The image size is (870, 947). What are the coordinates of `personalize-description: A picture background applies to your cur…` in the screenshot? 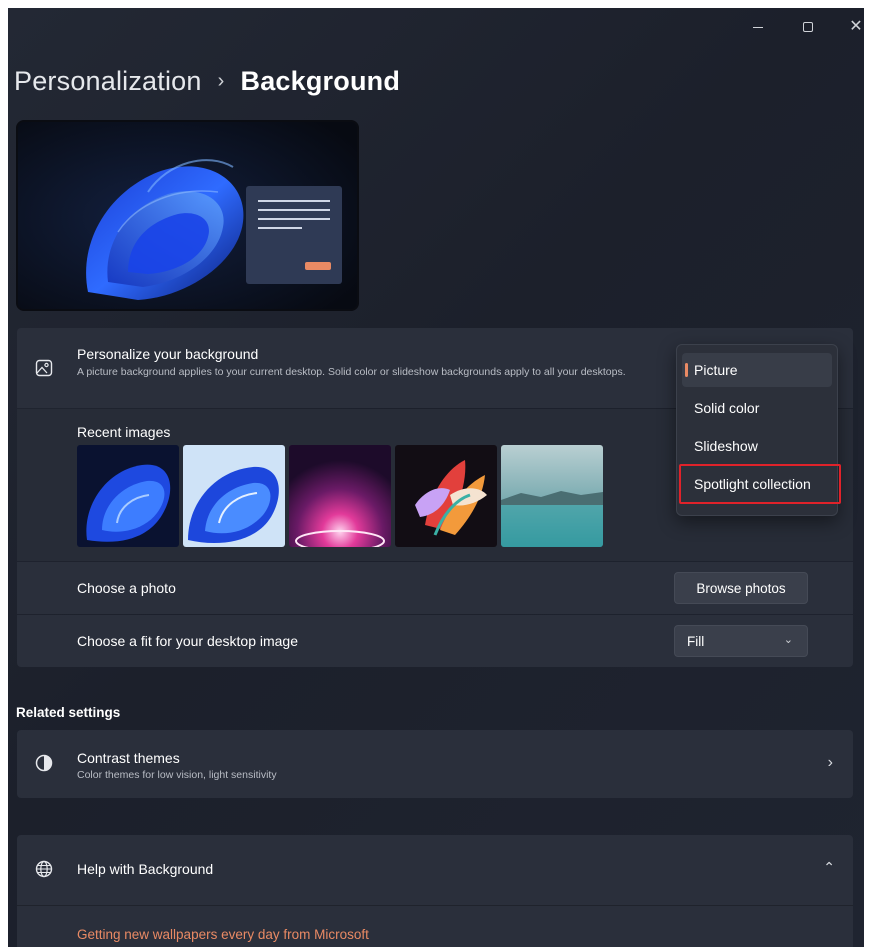 It's located at (351, 372).